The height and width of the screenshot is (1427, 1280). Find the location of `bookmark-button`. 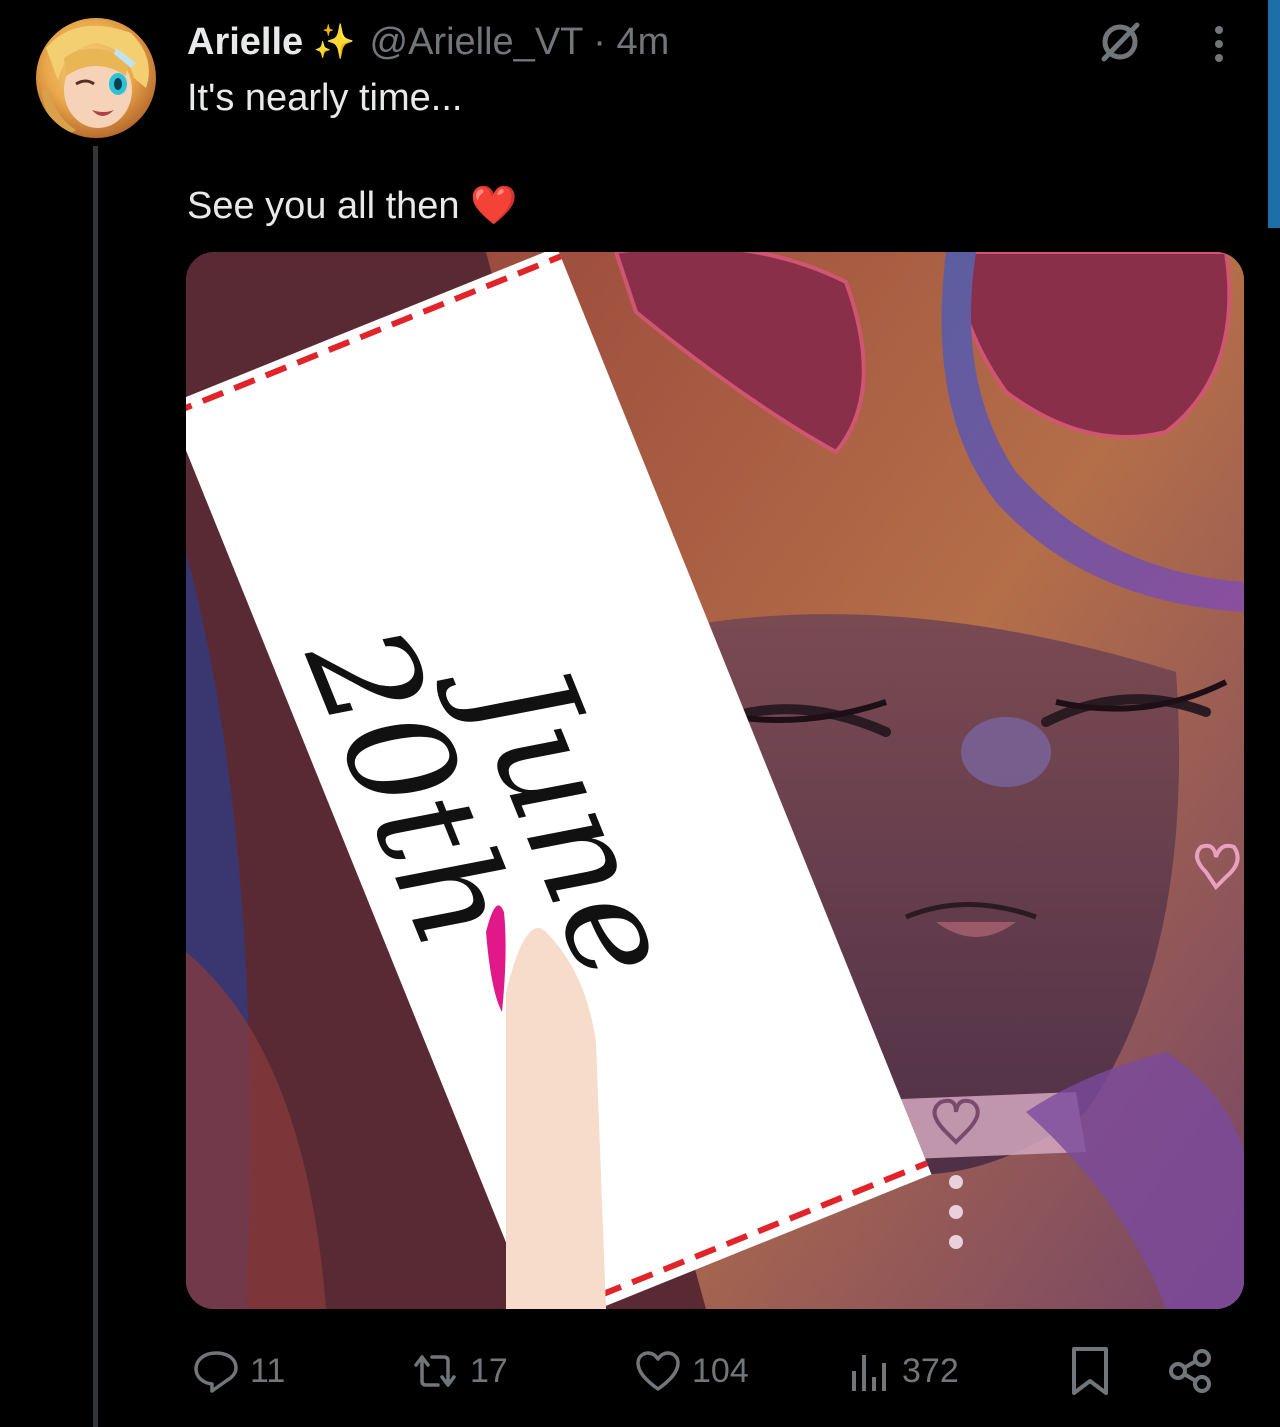

bookmark-button is located at coordinates (1090, 1371).